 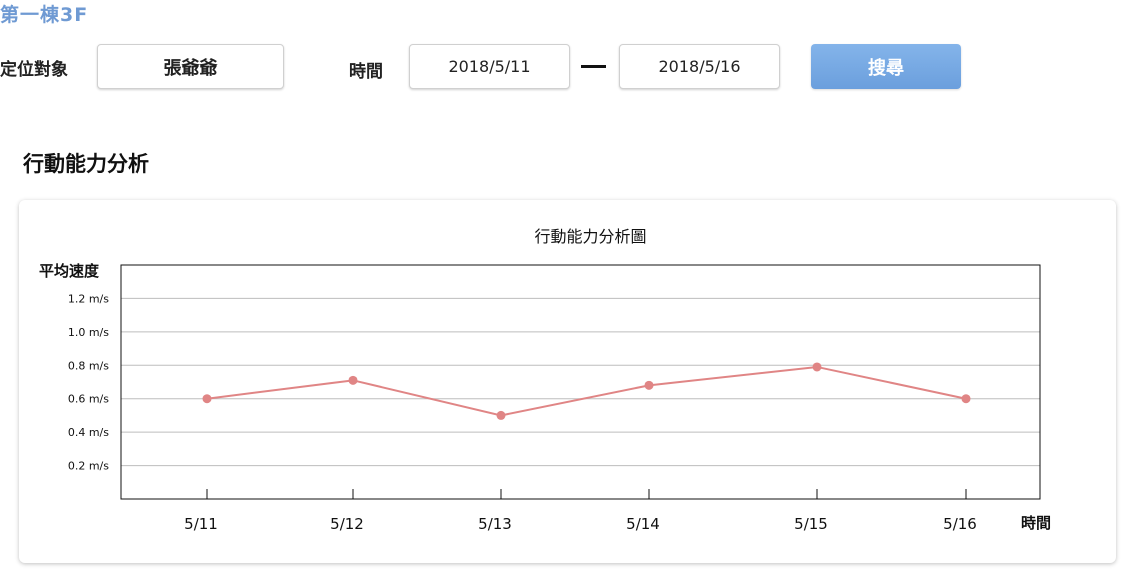 I want to click on x-tick-label: 5/12, so click(x=347, y=524).